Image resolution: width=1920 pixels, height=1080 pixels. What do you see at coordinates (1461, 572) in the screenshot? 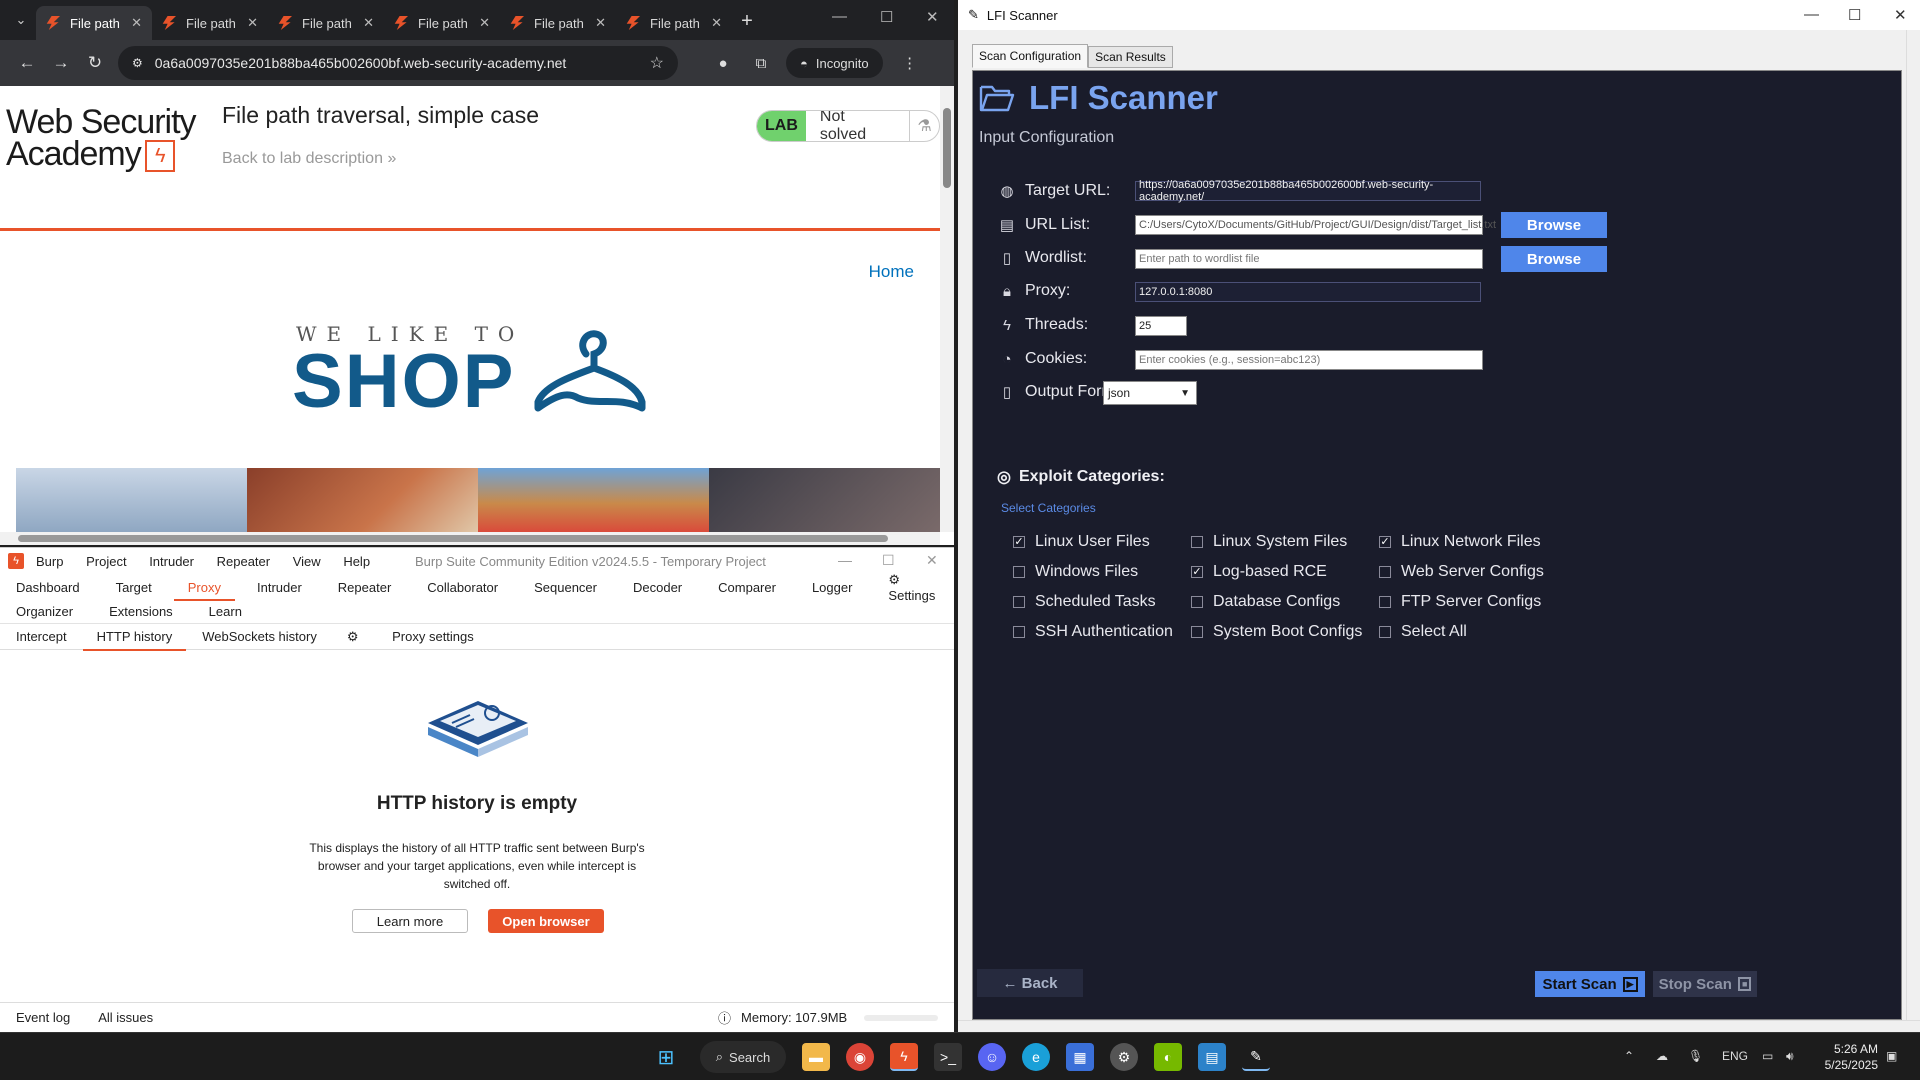
I see `category-checkbox: Web Server Configs` at bounding box center [1461, 572].